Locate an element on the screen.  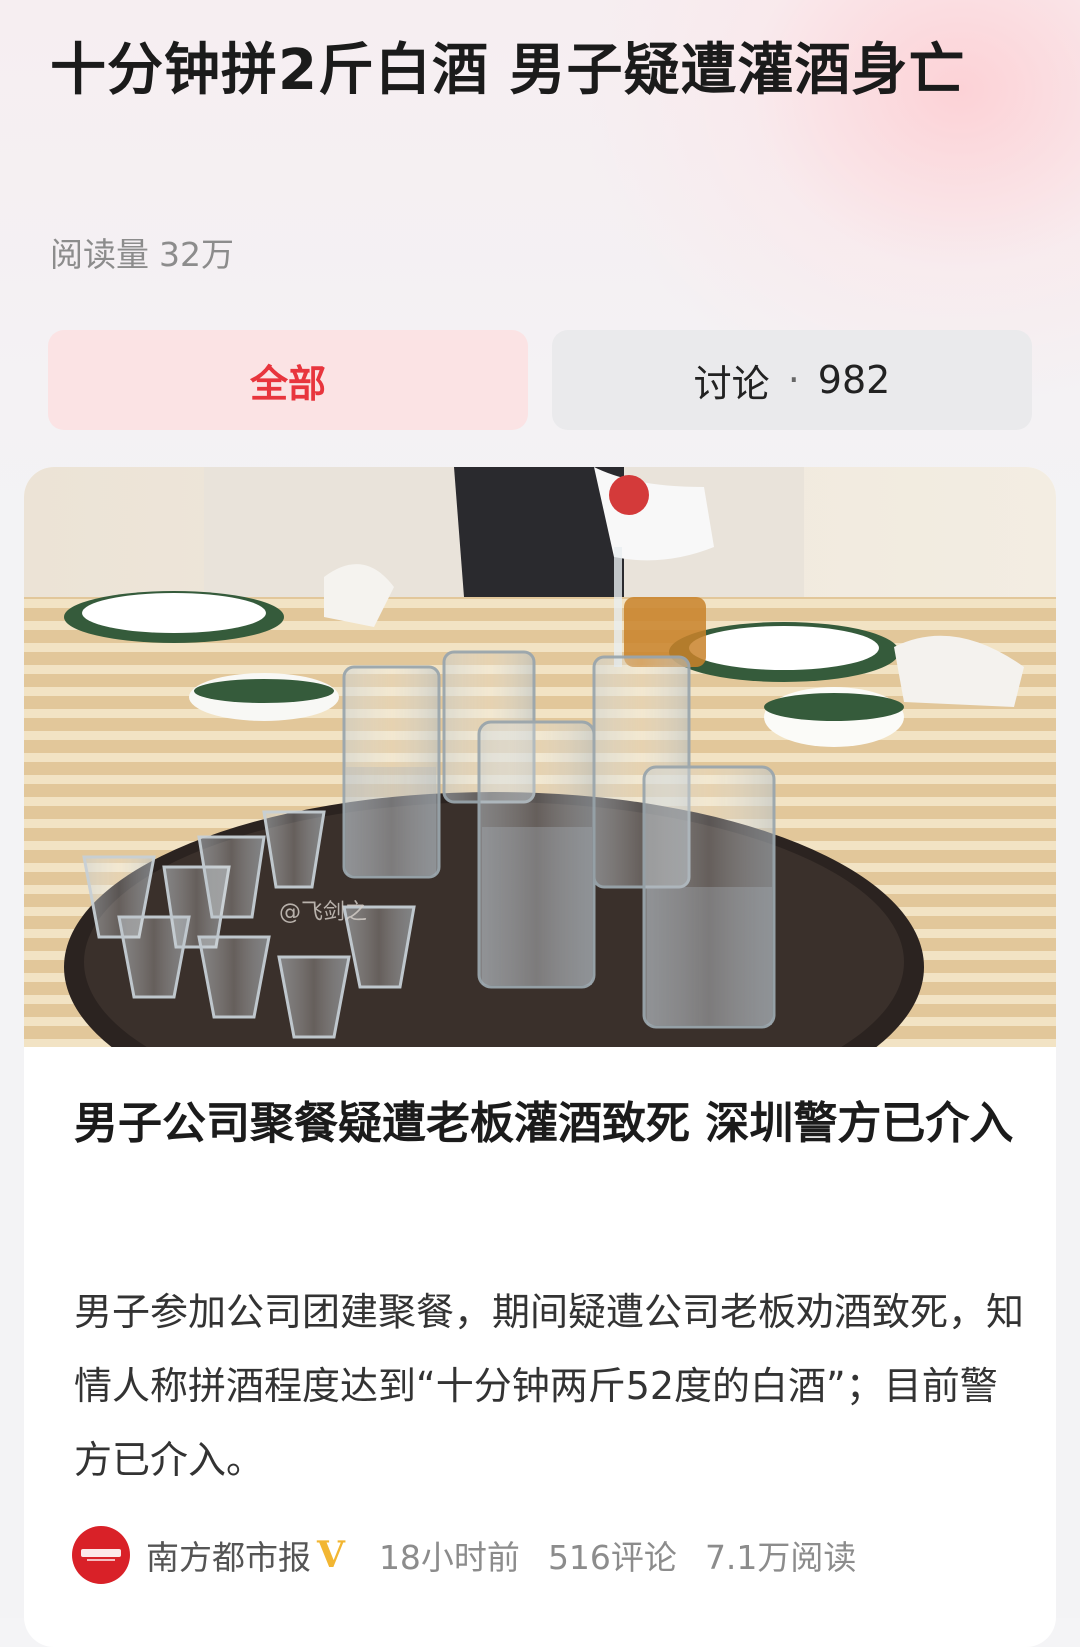
topic-header: 十分钟拼2斤白酒 男子疑遭灌酒身亡 is located at coordinates (545, 71).